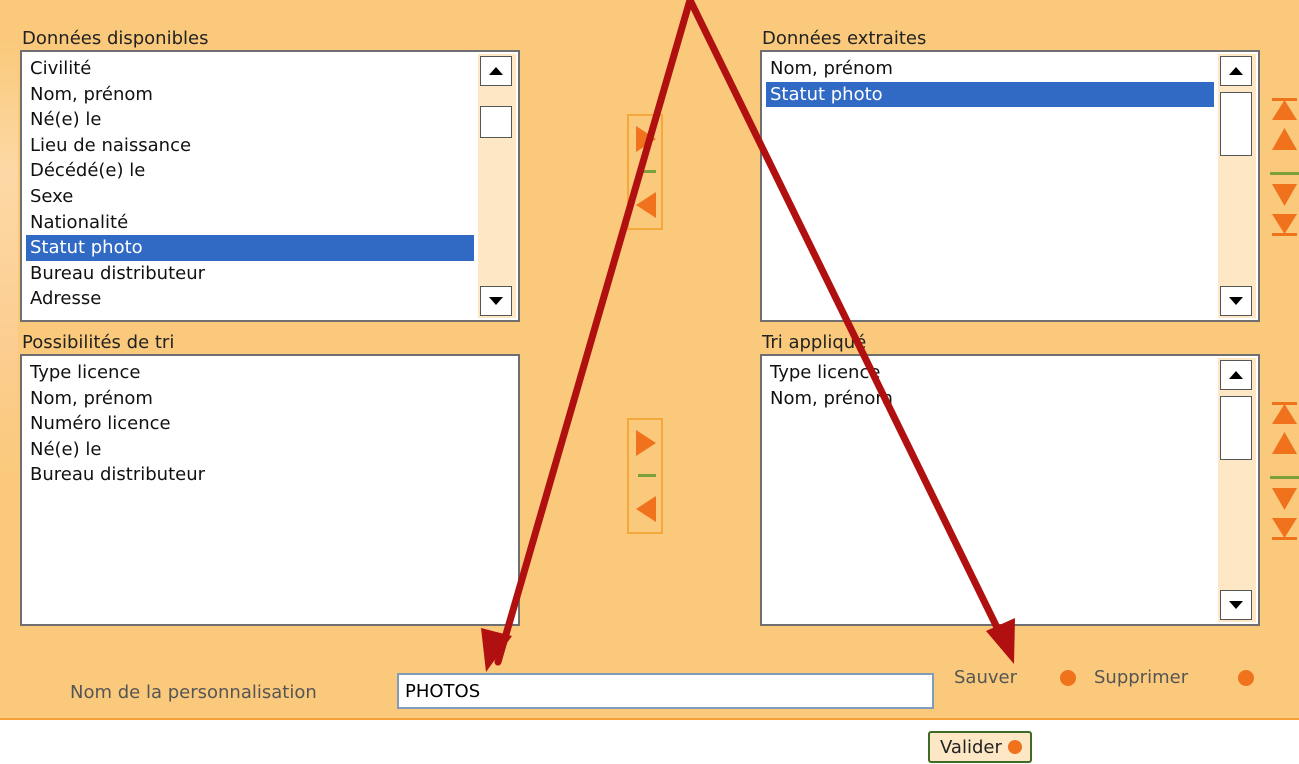 This screenshot has width=1299, height=764. Describe the element at coordinates (1246, 678) in the screenshot. I see `delete-dot-icon` at that location.